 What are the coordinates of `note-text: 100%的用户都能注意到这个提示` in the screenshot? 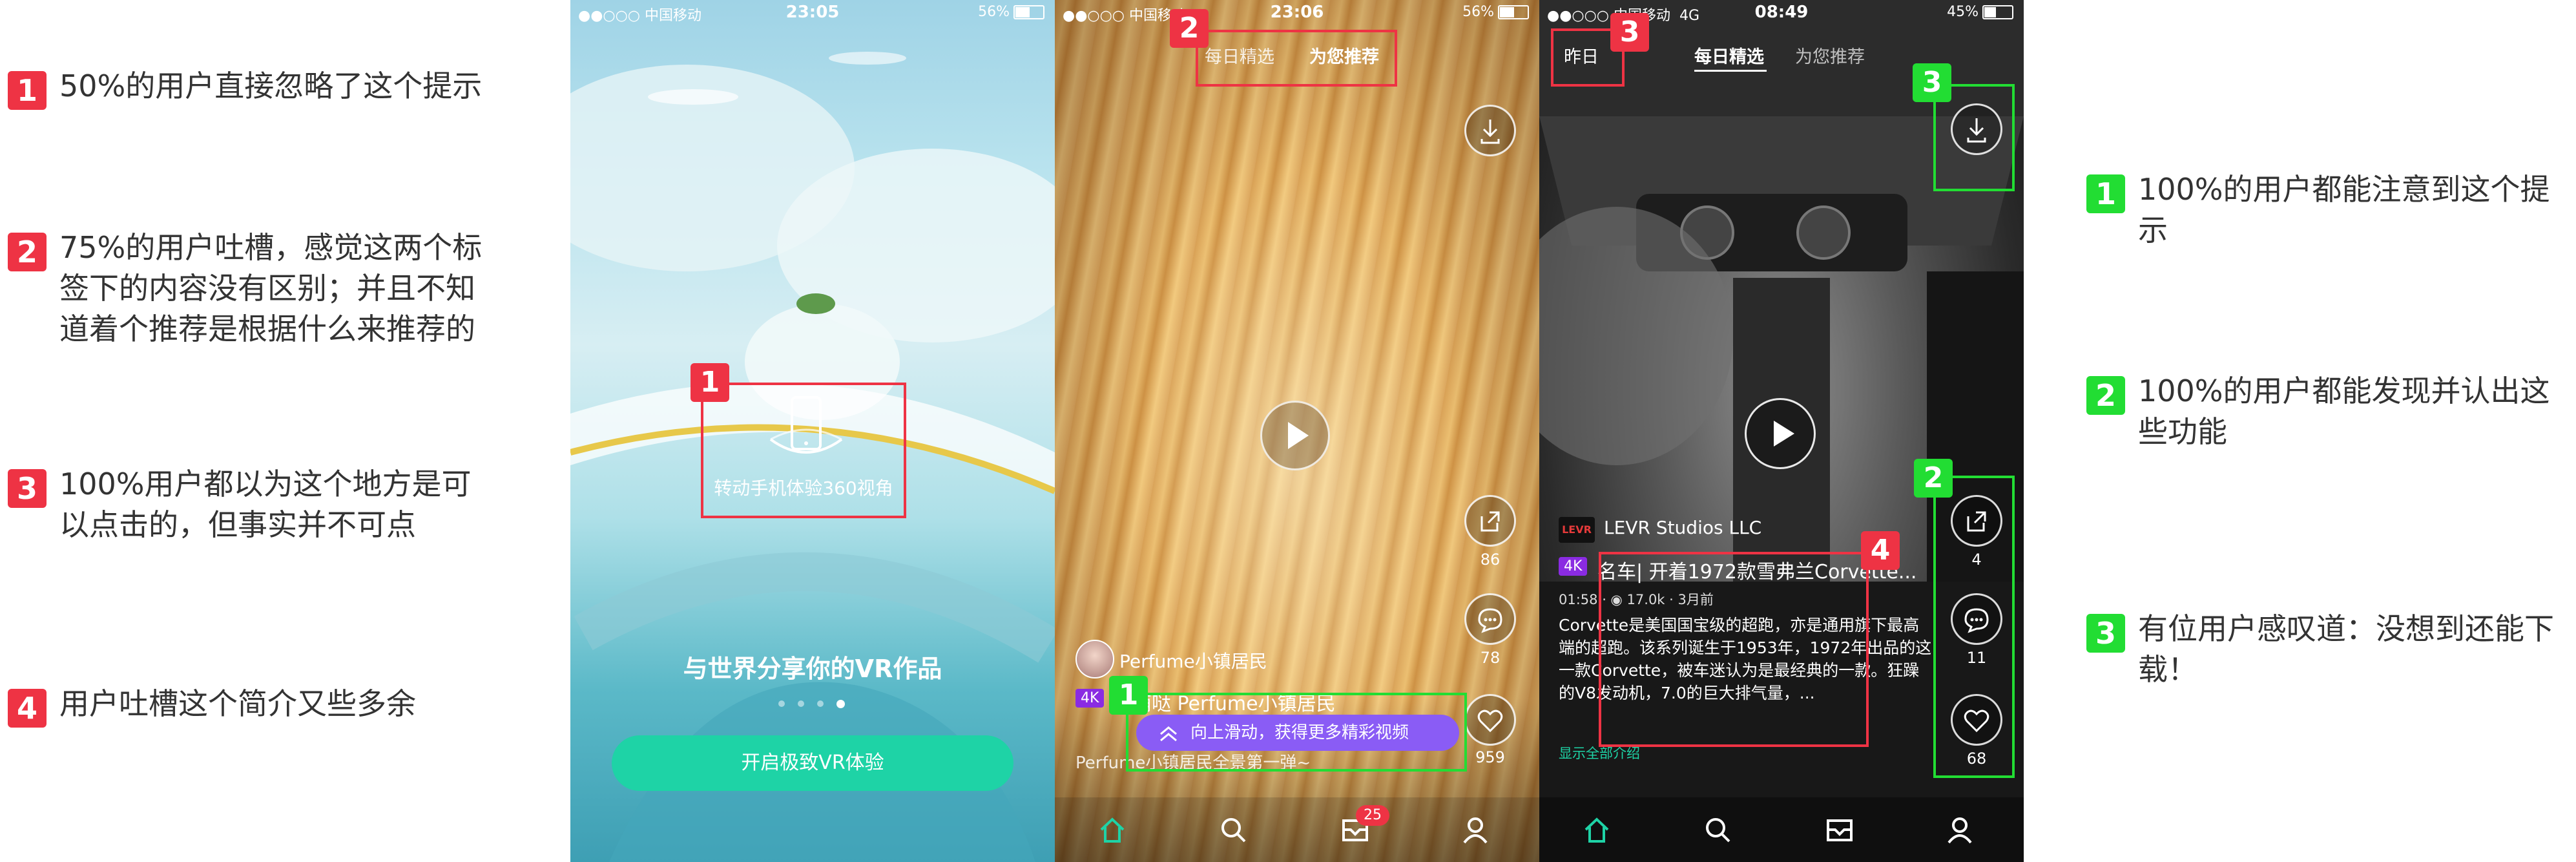 It's located at (2344, 209).